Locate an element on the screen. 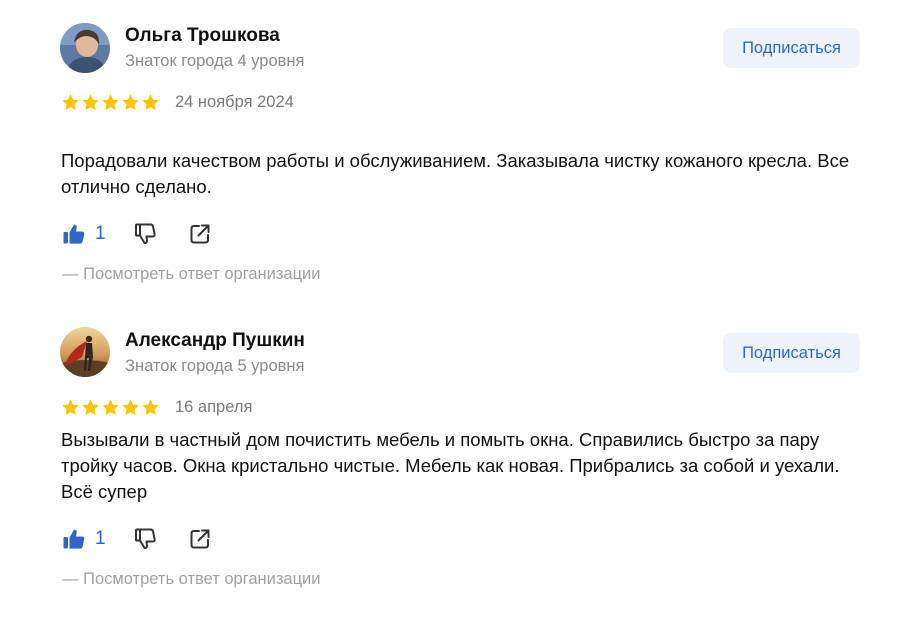 This screenshot has width=919, height=619. review-date: 16 апреля is located at coordinates (214, 407).